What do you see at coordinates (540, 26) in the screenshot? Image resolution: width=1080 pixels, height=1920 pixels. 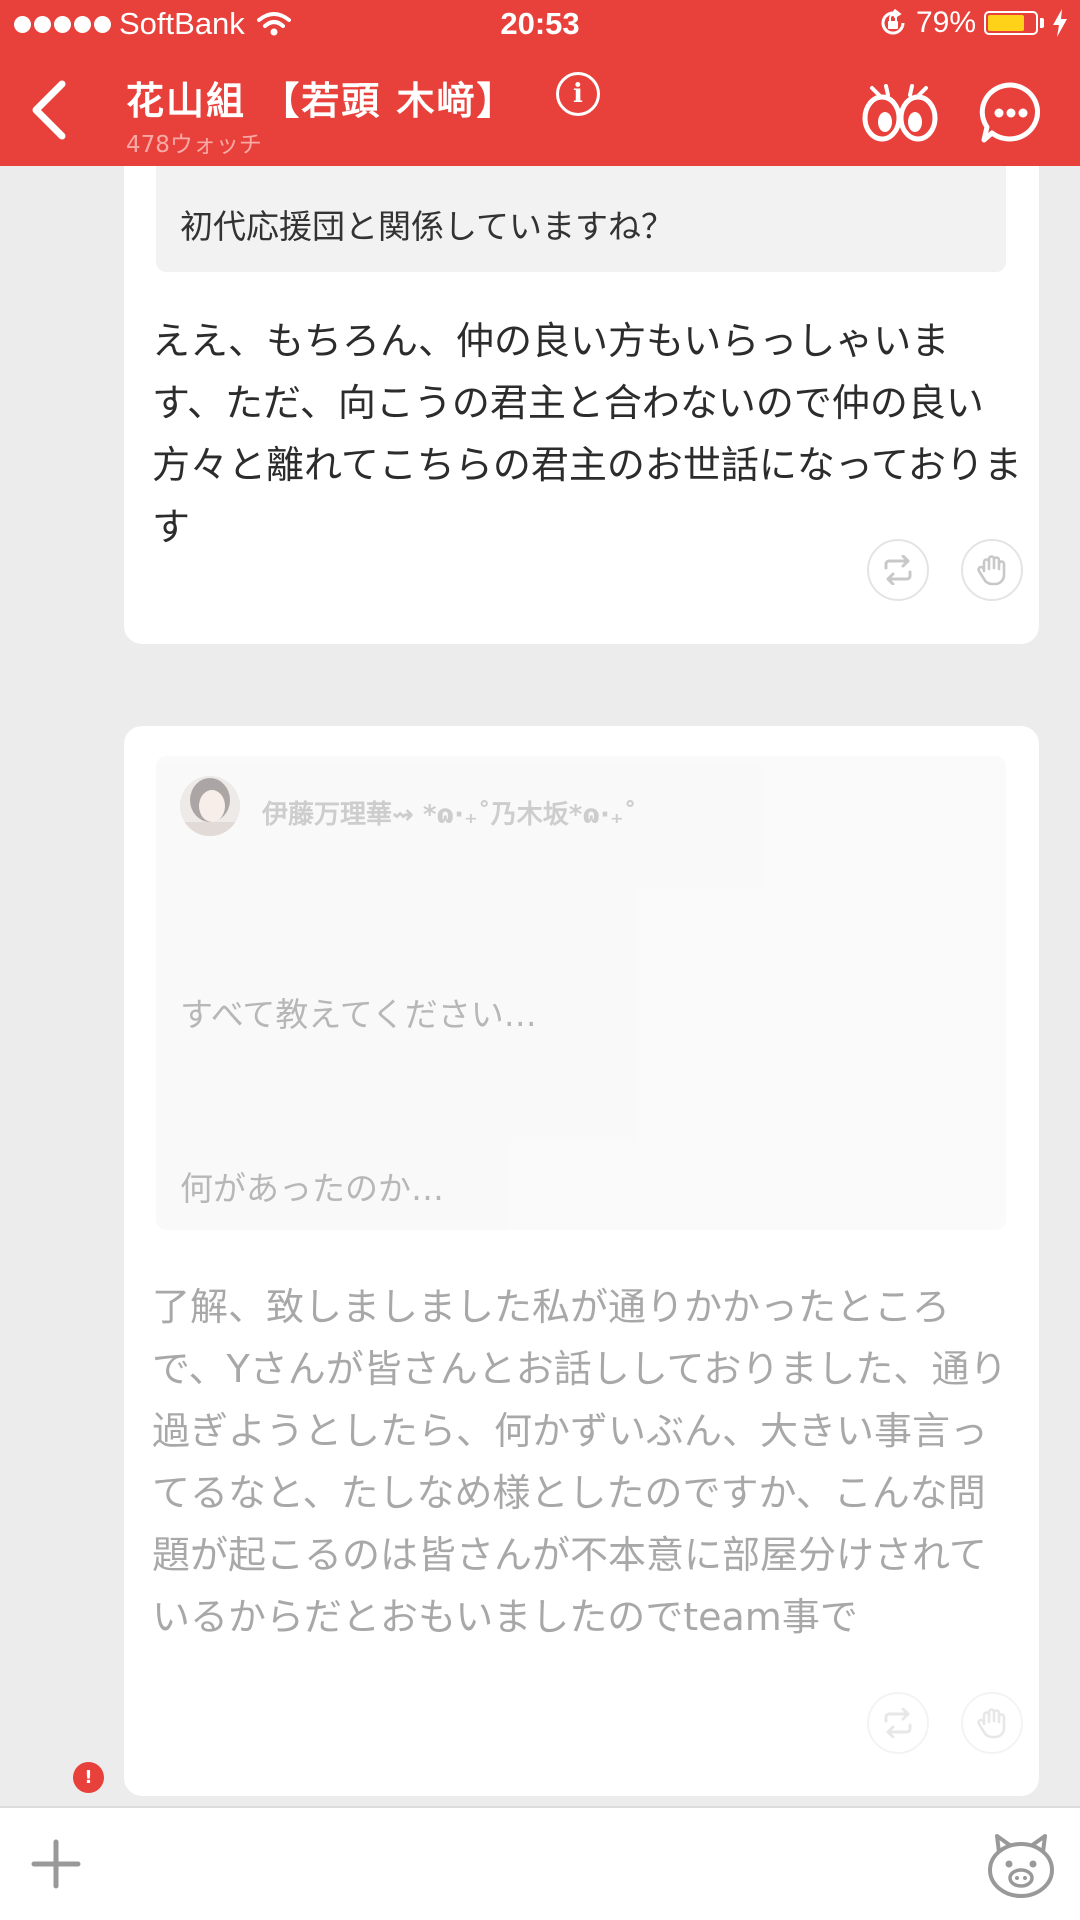 I see `status-bar: SoftBank 20:53 79%` at bounding box center [540, 26].